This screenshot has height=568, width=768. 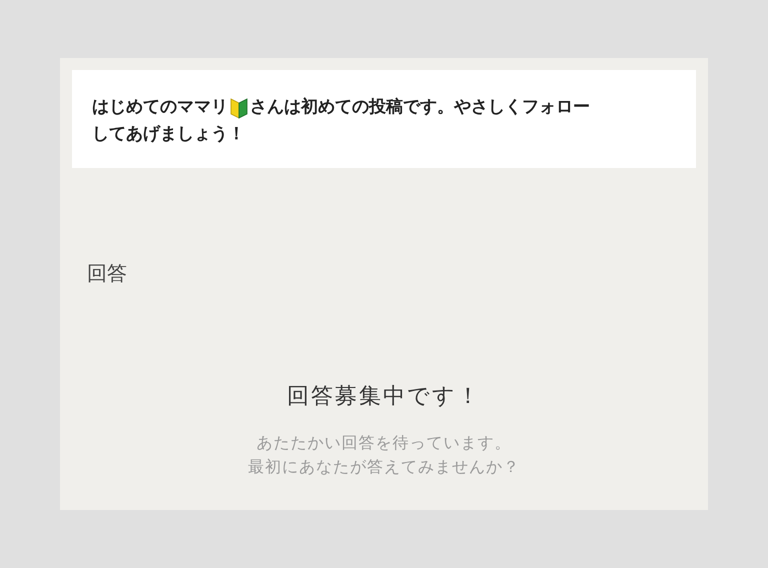 What do you see at coordinates (384, 443) in the screenshot?
I see `empty-message: あたたかい回答を待っています。` at bounding box center [384, 443].